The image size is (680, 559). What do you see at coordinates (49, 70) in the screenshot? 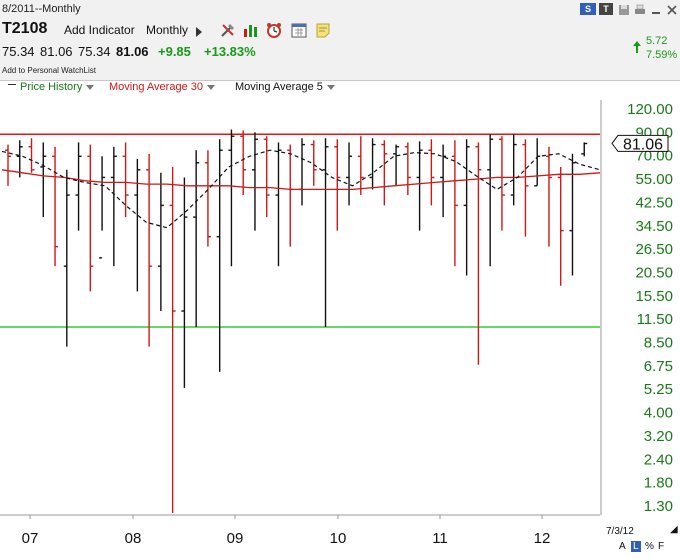
I see `add-to-watchlist-link: Add to Personal WatchList` at bounding box center [49, 70].